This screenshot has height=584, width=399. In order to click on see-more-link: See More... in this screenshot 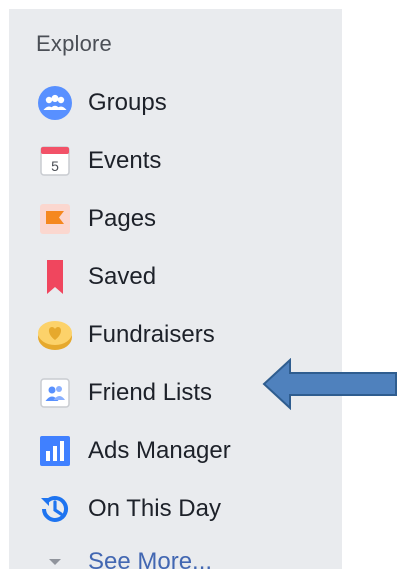, I will do `click(182, 562)`.